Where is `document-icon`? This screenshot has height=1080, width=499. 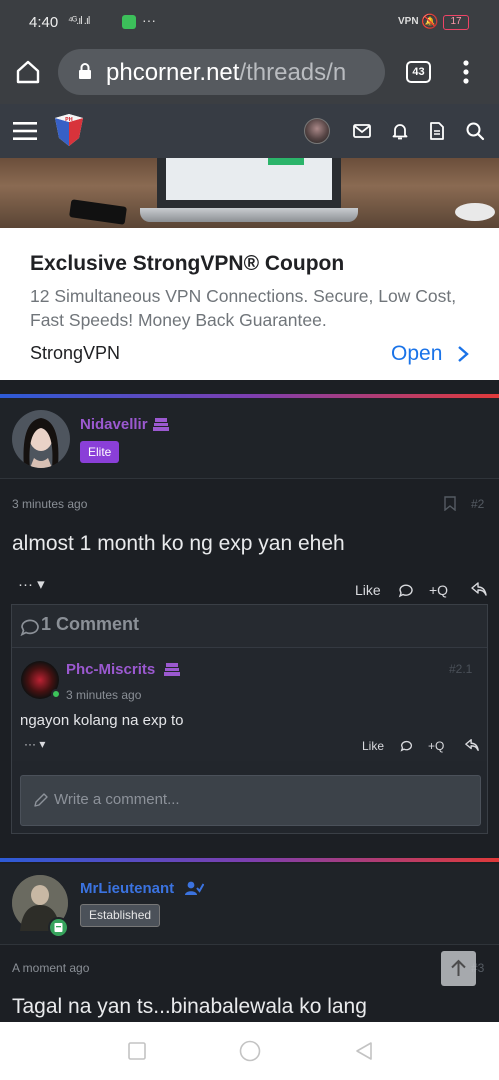
document-icon is located at coordinates (437, 131).